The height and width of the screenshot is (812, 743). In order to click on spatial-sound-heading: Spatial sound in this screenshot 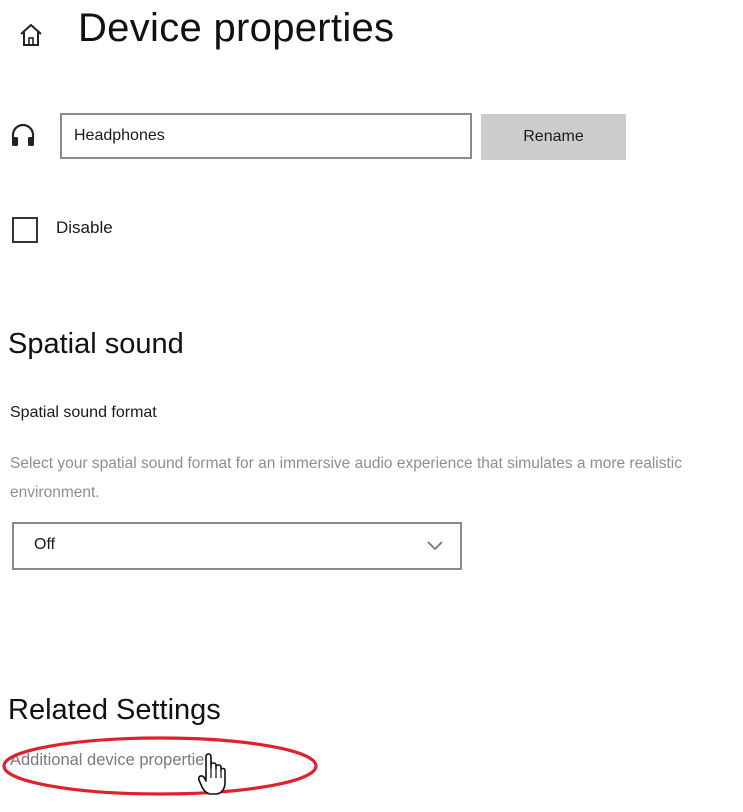, I will do `click(96, 344)`.